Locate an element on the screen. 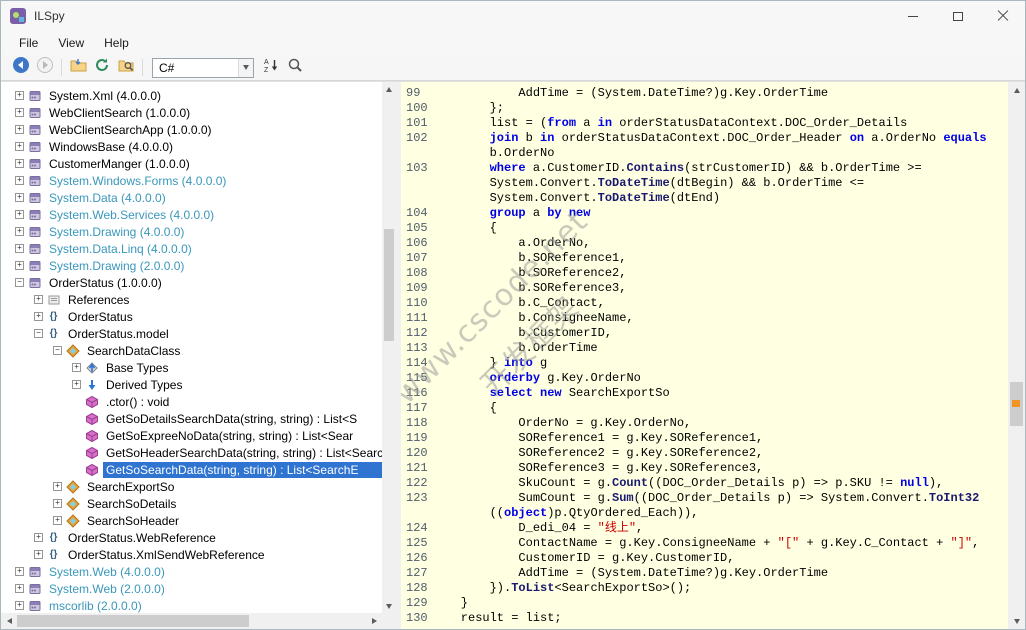  line-number: 126 is located at coordinates (417, 558).